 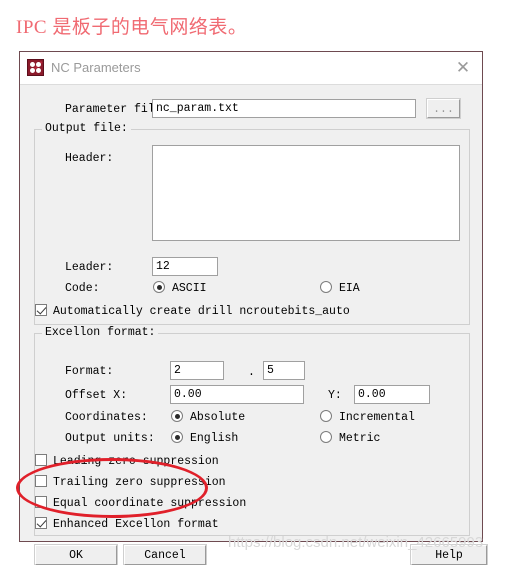 What do you see at coordinates (326, 416) in the screenshot?
I see `coordinates-radio-incremental` at bounding box center [326, 416].